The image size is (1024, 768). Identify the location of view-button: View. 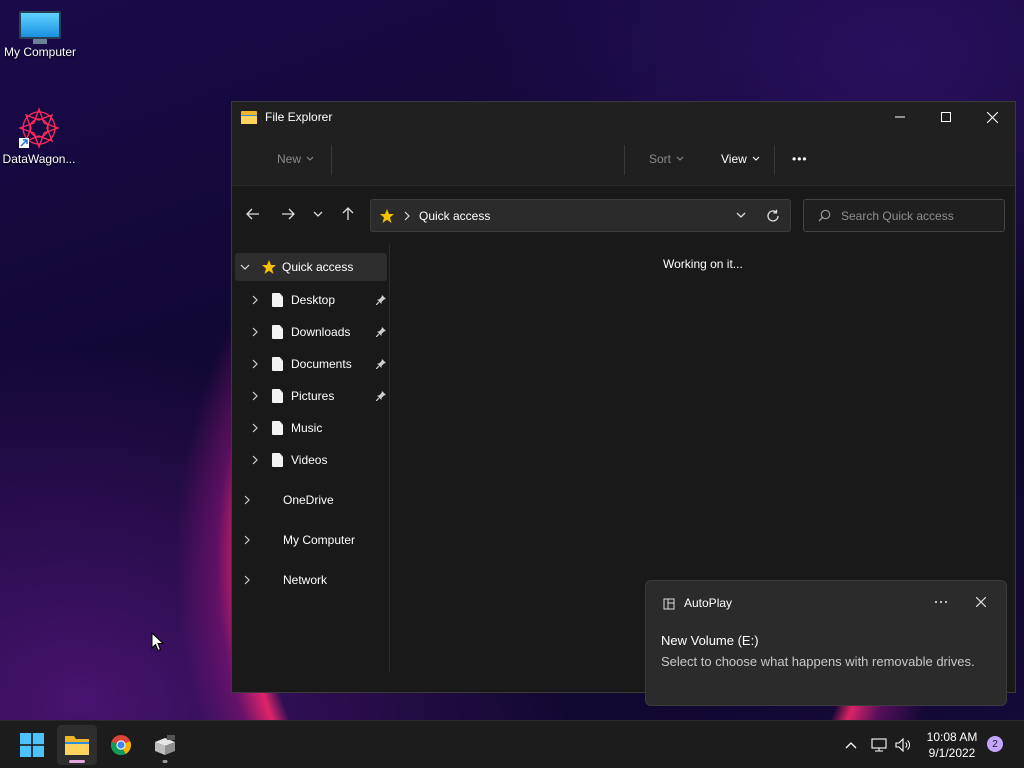
(740, 159).